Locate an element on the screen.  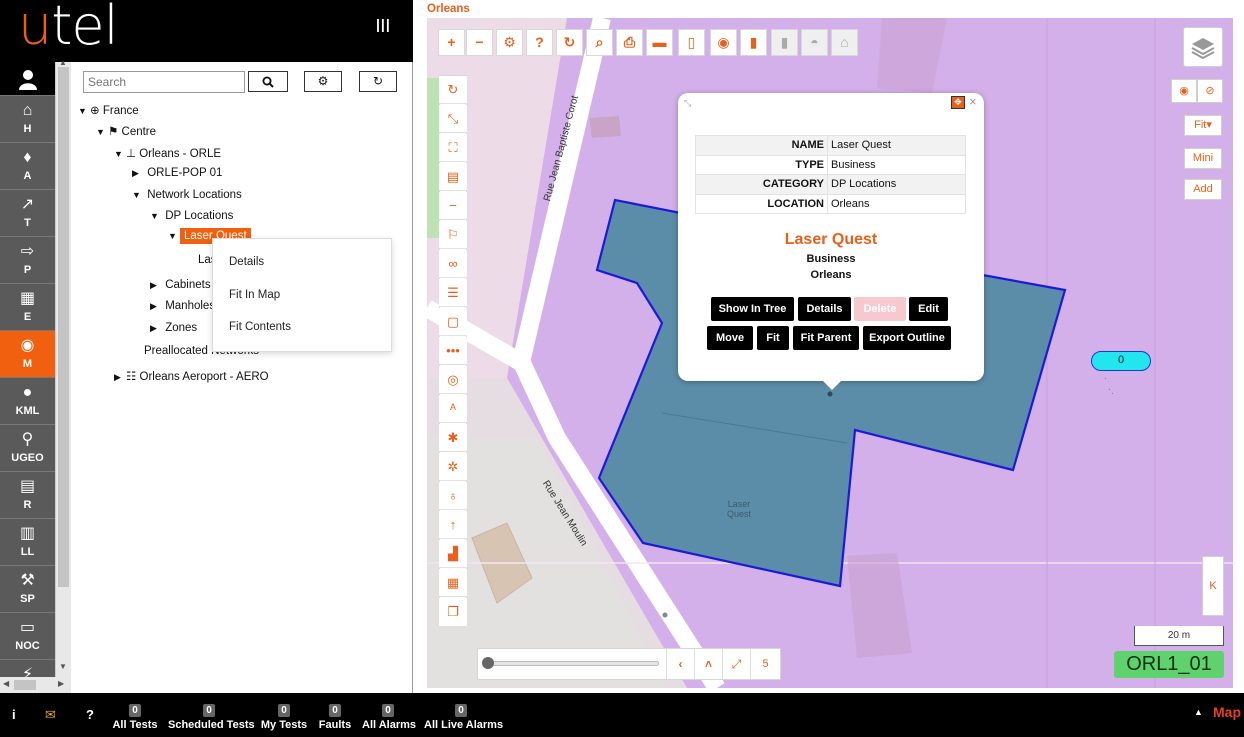
target-icon: ◎ is located at coordinates (453, 380).